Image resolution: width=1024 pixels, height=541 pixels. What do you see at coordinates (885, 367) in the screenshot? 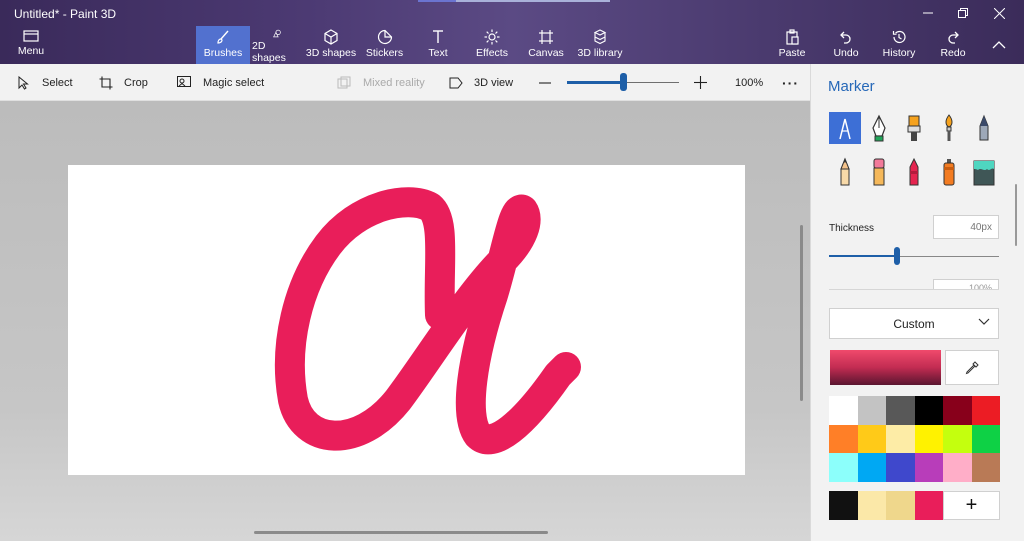
I see `current-color-preview` at bounding box center [885, 367].